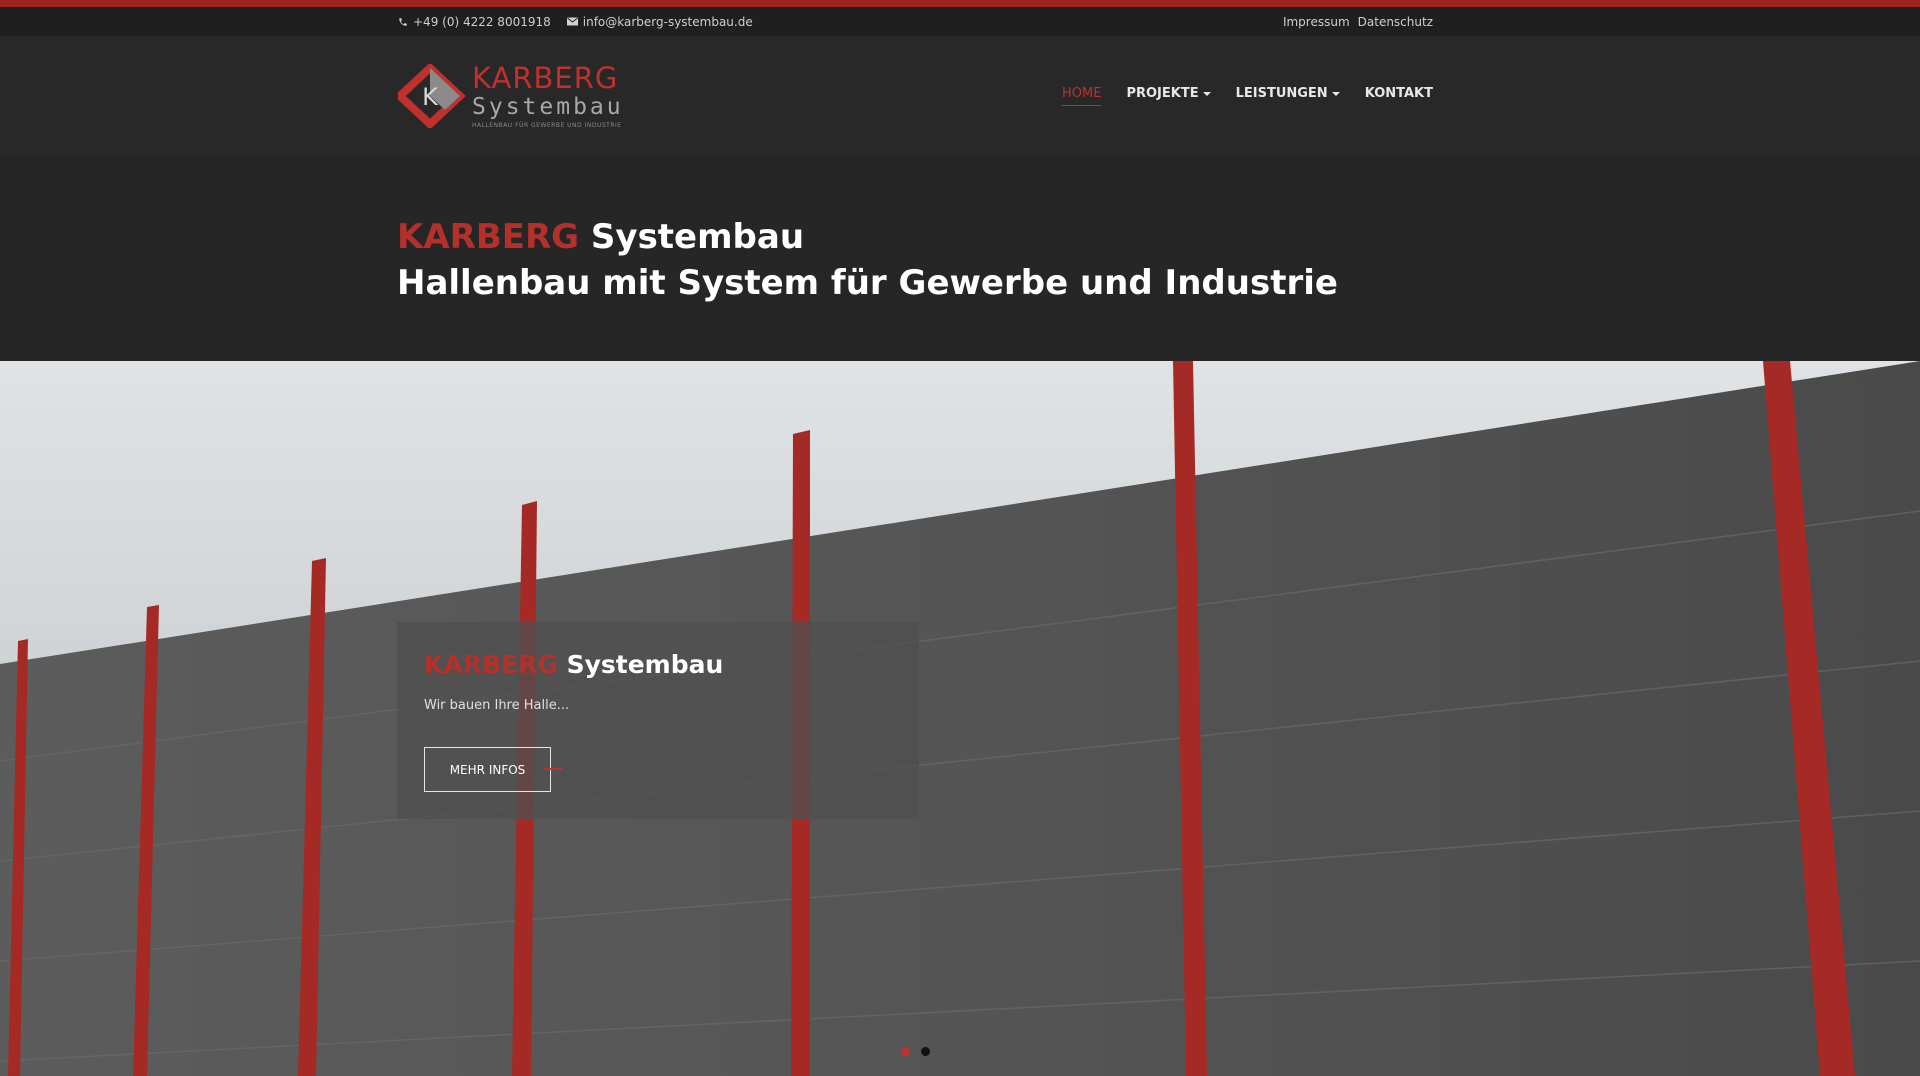  I want to click on slider-pagination, so click(915, 1051).